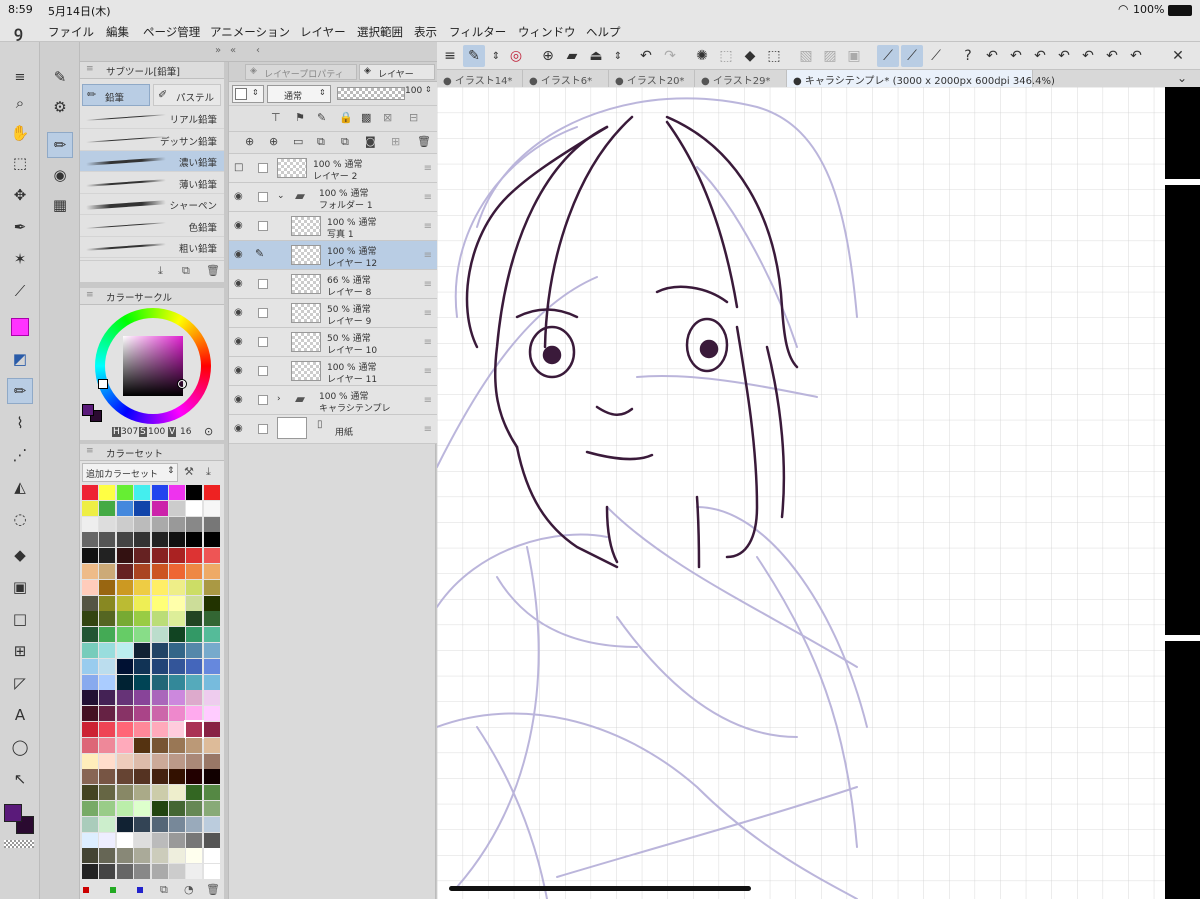 Image resolution: width=1200 pixels, height=899 pixels. What do you see at coordinates (566, 78) in the screenshot?
I see `tab-doc-2: ● イラスト6*` at bounding box center [566, 78].